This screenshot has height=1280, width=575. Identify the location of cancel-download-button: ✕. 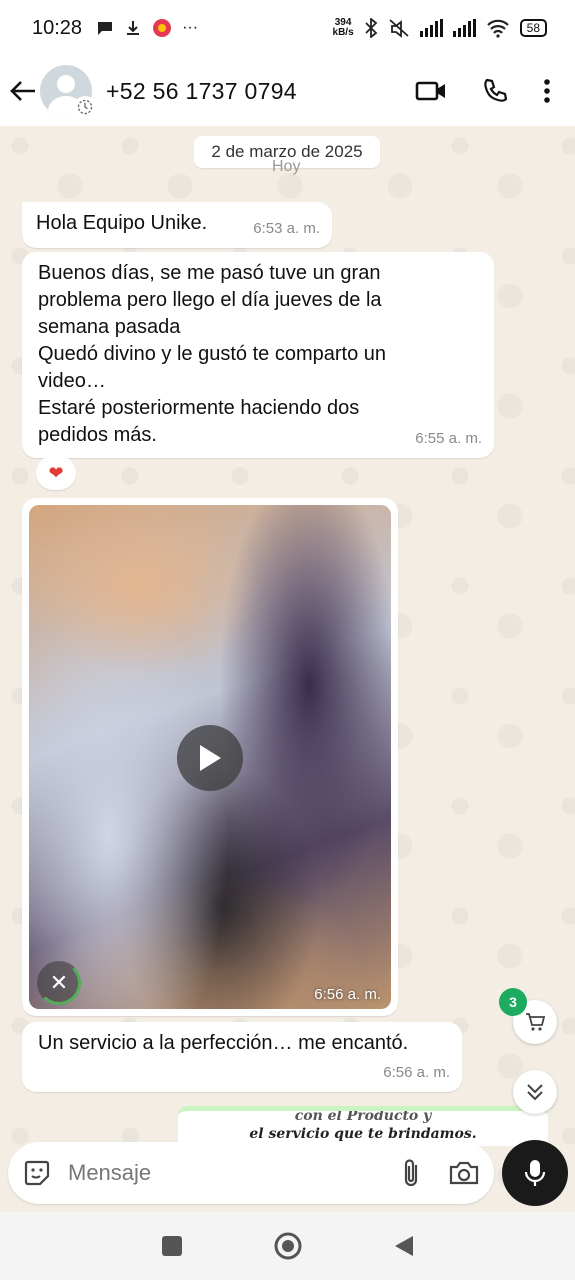
(59, 983).